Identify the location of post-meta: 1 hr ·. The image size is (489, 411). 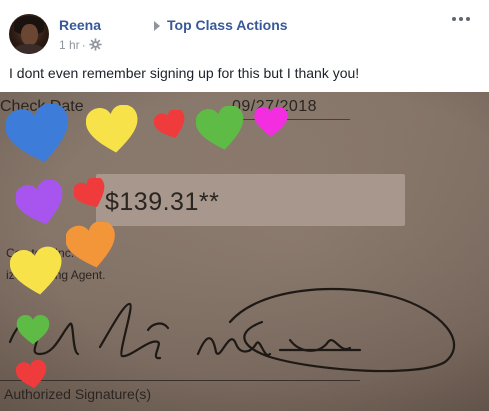
(73, 45).